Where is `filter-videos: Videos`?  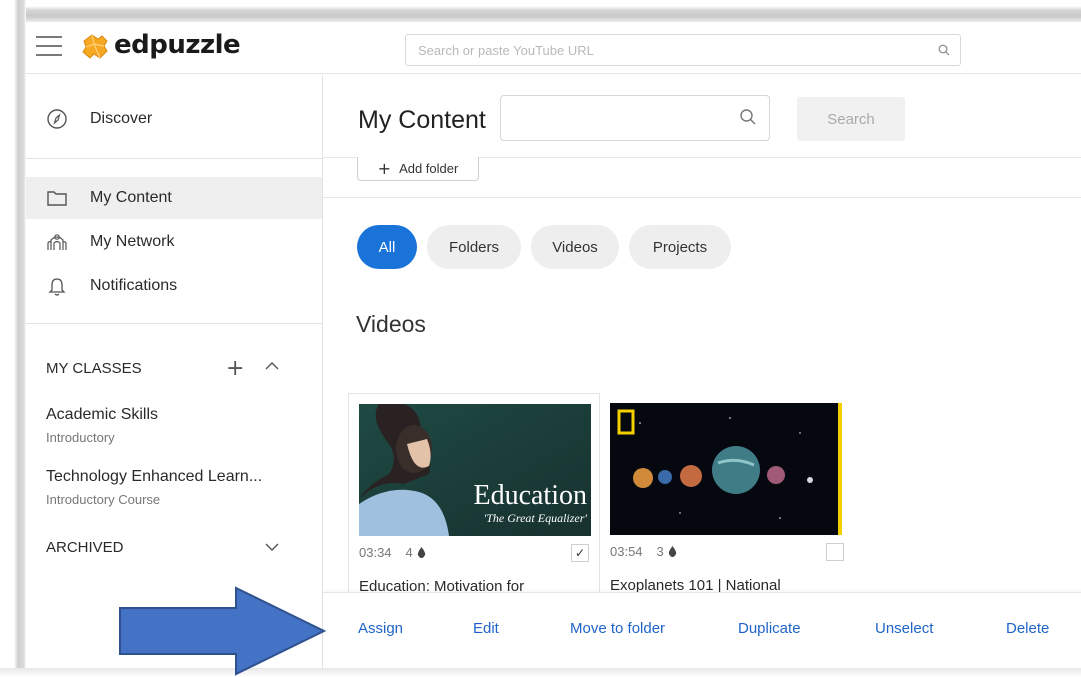 filter-videos: Videos is located at coordinates (575, 247).